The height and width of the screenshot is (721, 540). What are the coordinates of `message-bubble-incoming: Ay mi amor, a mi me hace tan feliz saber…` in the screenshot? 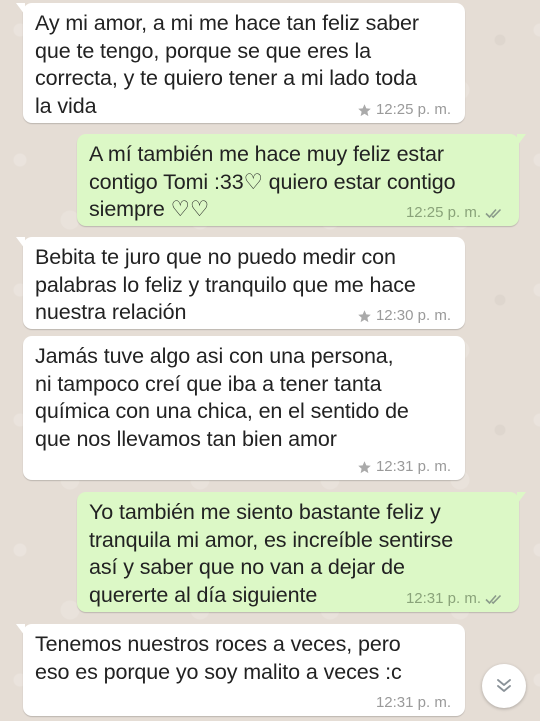 It's located at (240, 63).